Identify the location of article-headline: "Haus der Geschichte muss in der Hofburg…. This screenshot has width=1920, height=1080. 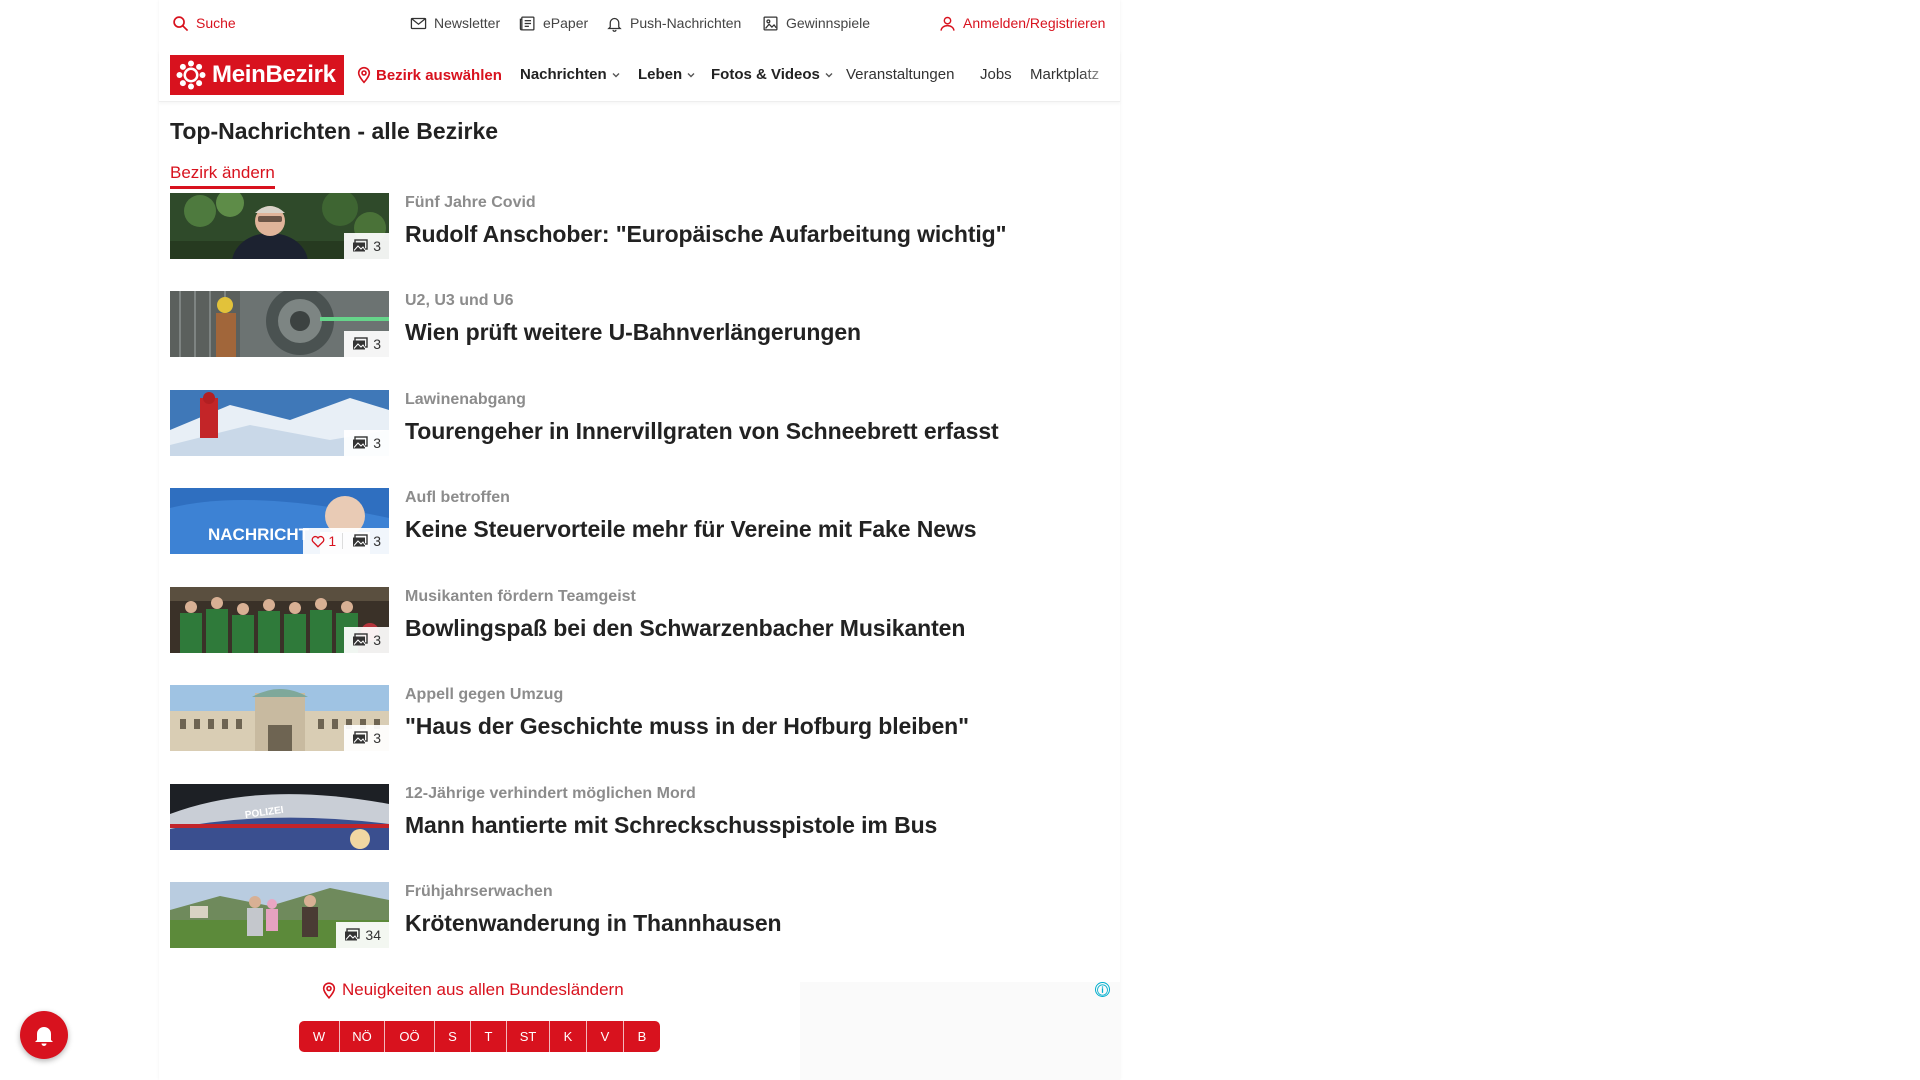
(687, 726).